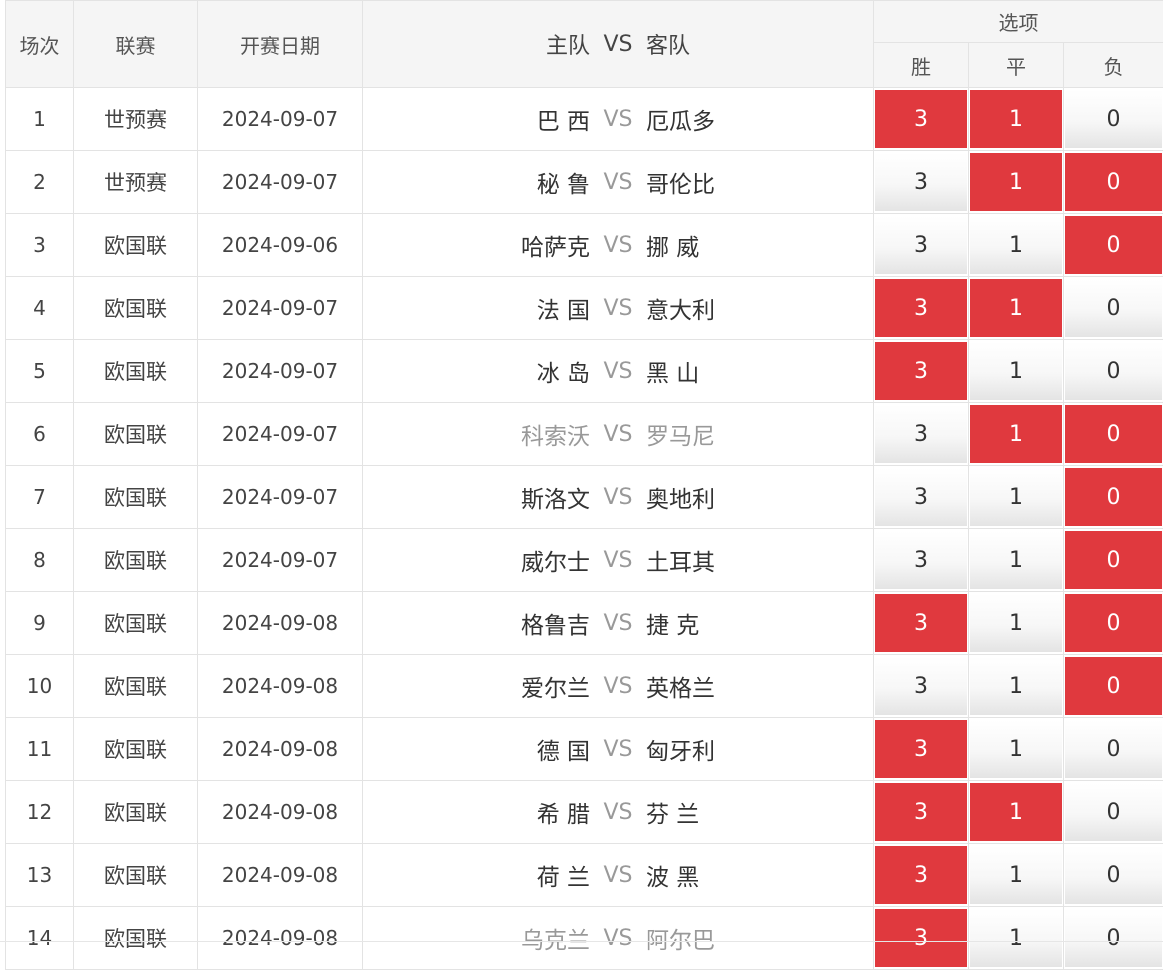 This screenshot has height=970, width=1163. What do you see at coordinates (618, 875) in the screenshot?
I see `match-teams: 荷 兰VS波 黑` at bounding box center [618, 875].